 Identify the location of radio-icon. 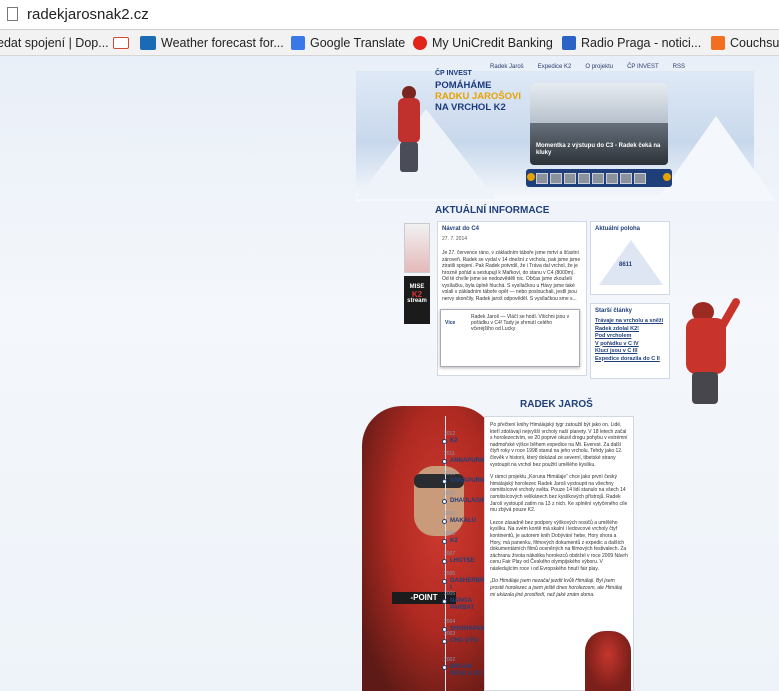
(569, 43).